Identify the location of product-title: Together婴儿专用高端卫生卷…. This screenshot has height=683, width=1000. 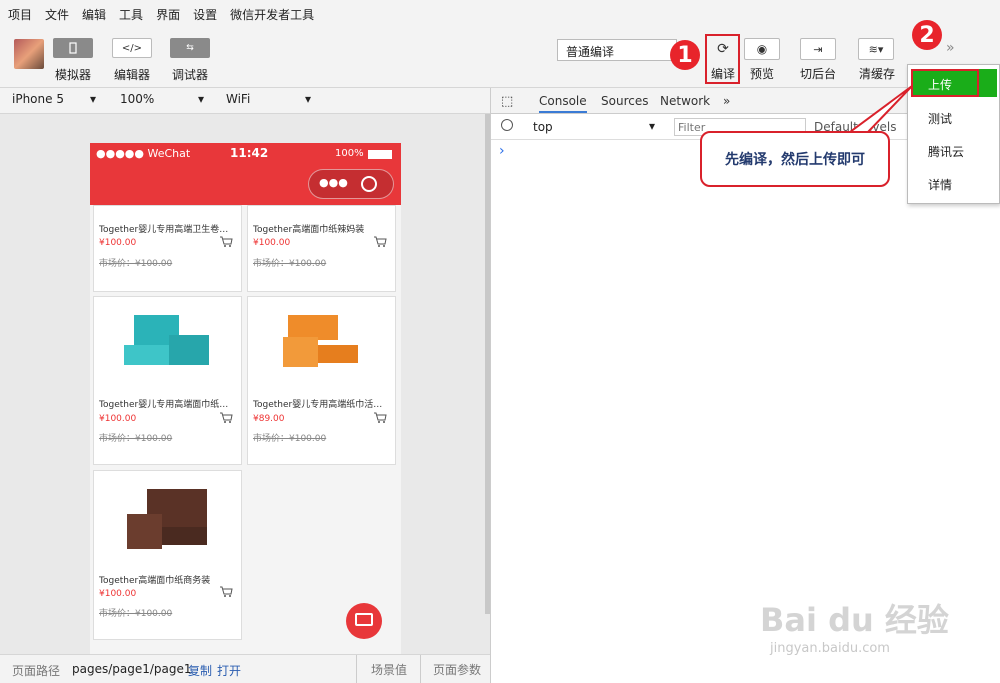
(164, 230).